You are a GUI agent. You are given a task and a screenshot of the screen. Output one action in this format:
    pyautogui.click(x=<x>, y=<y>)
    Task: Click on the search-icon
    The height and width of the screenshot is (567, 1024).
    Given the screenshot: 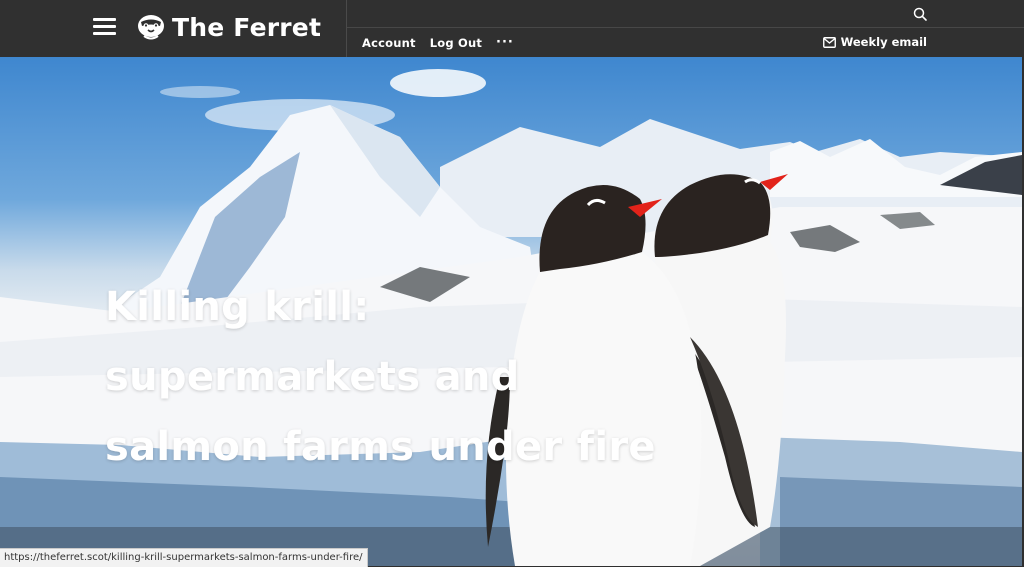 What is the action you would take?
    pyautogui.click(x=920, y=14)
    